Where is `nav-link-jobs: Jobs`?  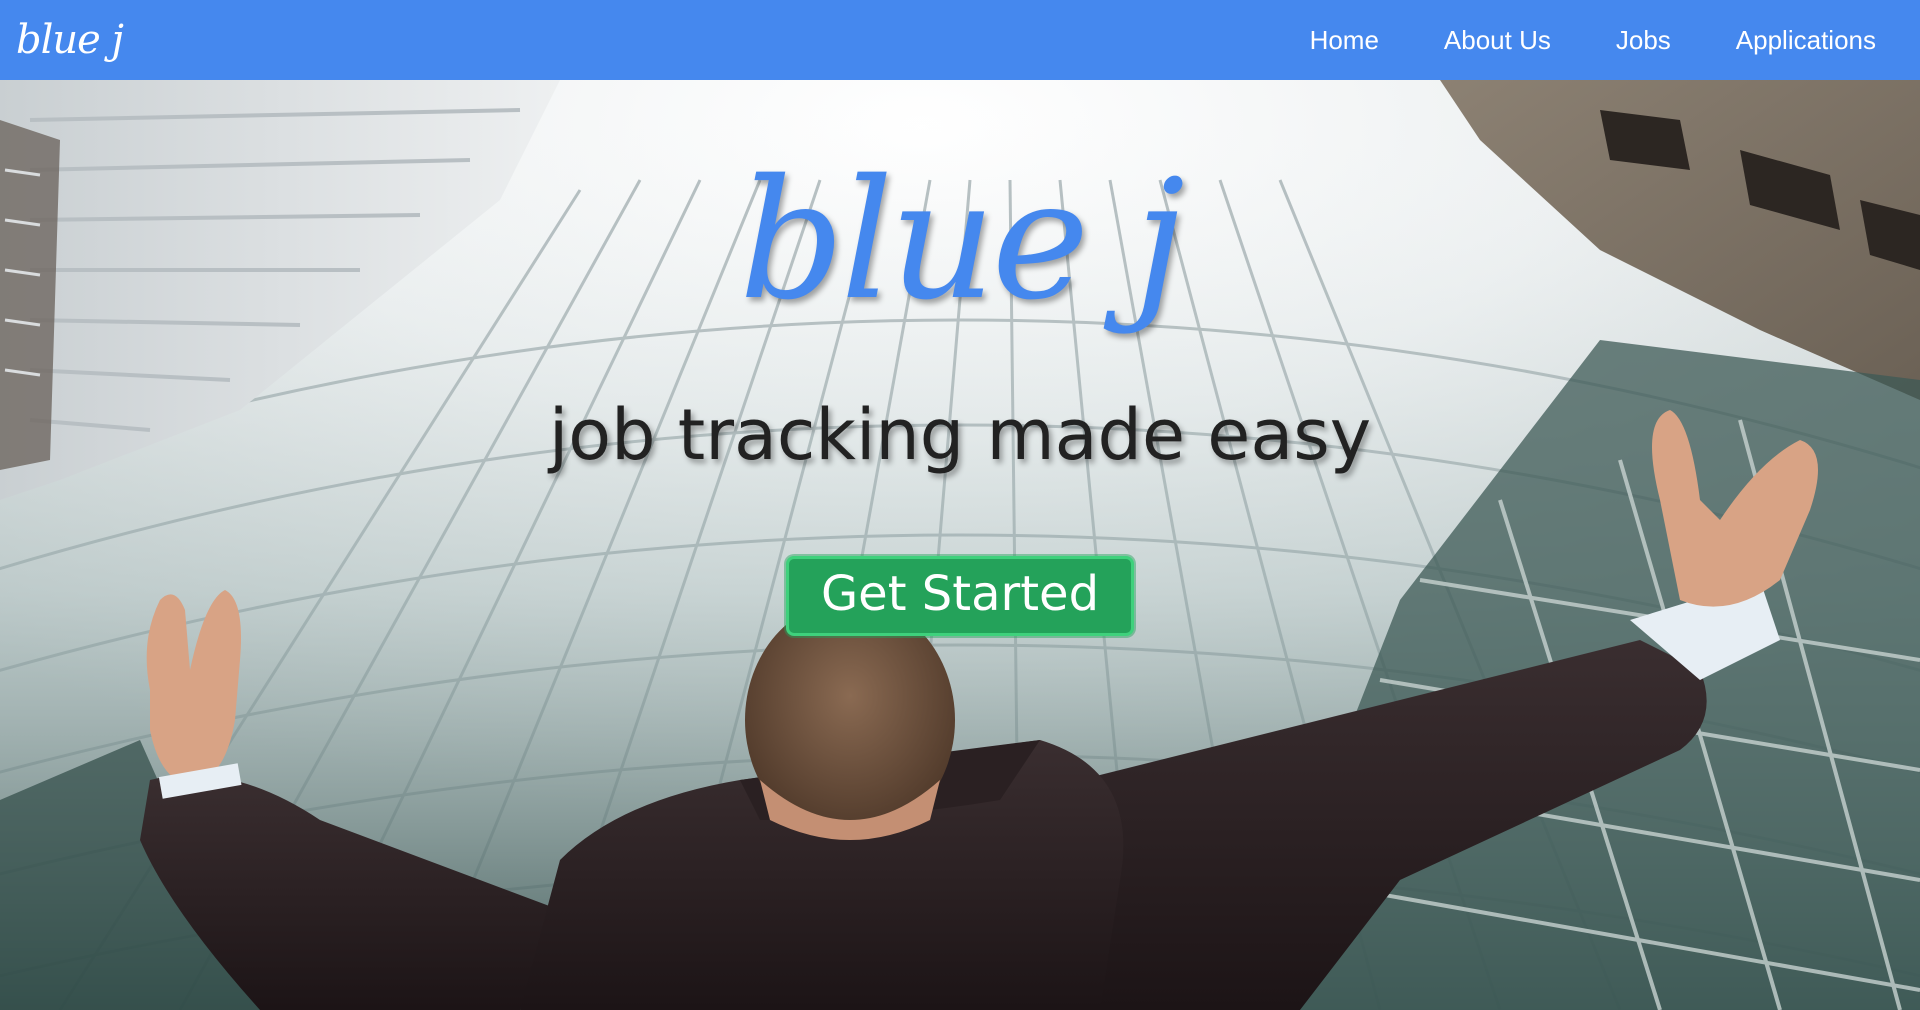 nav-link-jobs: Jobs is located at coordinates (1643, 40).